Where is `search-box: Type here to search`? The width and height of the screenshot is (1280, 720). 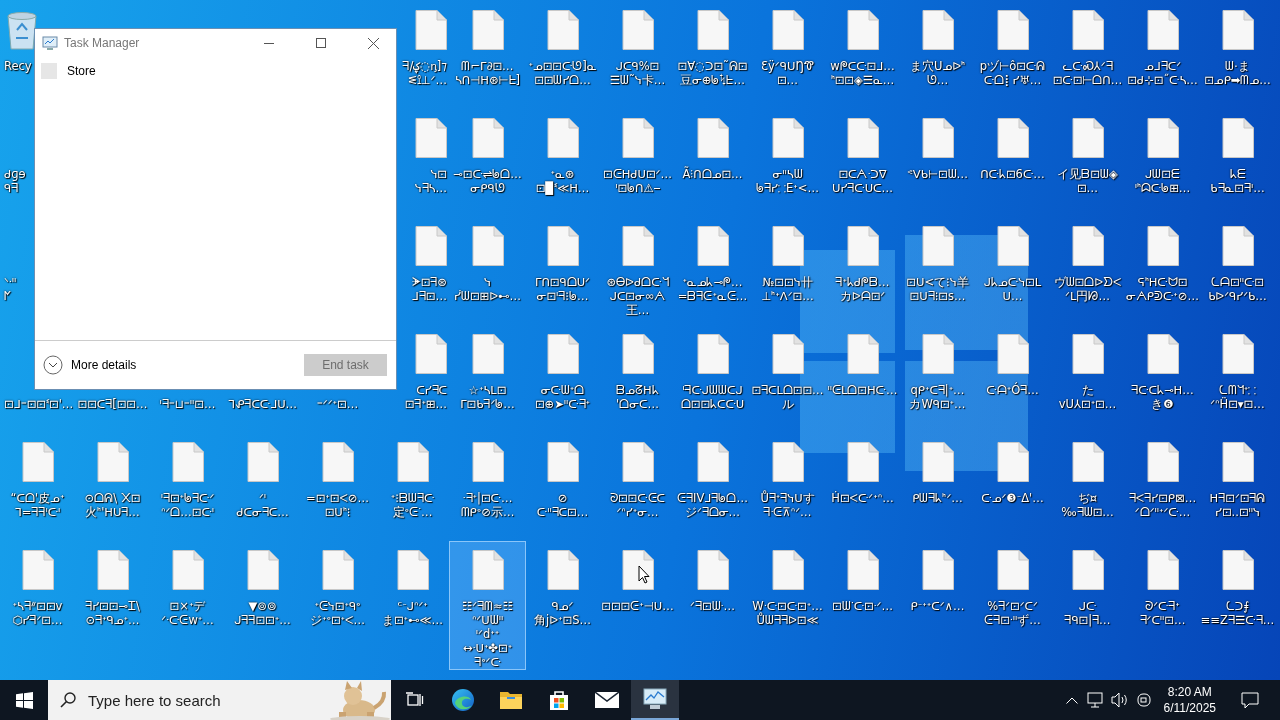 search-box: Type here to search is located at coordinates (219, 700).